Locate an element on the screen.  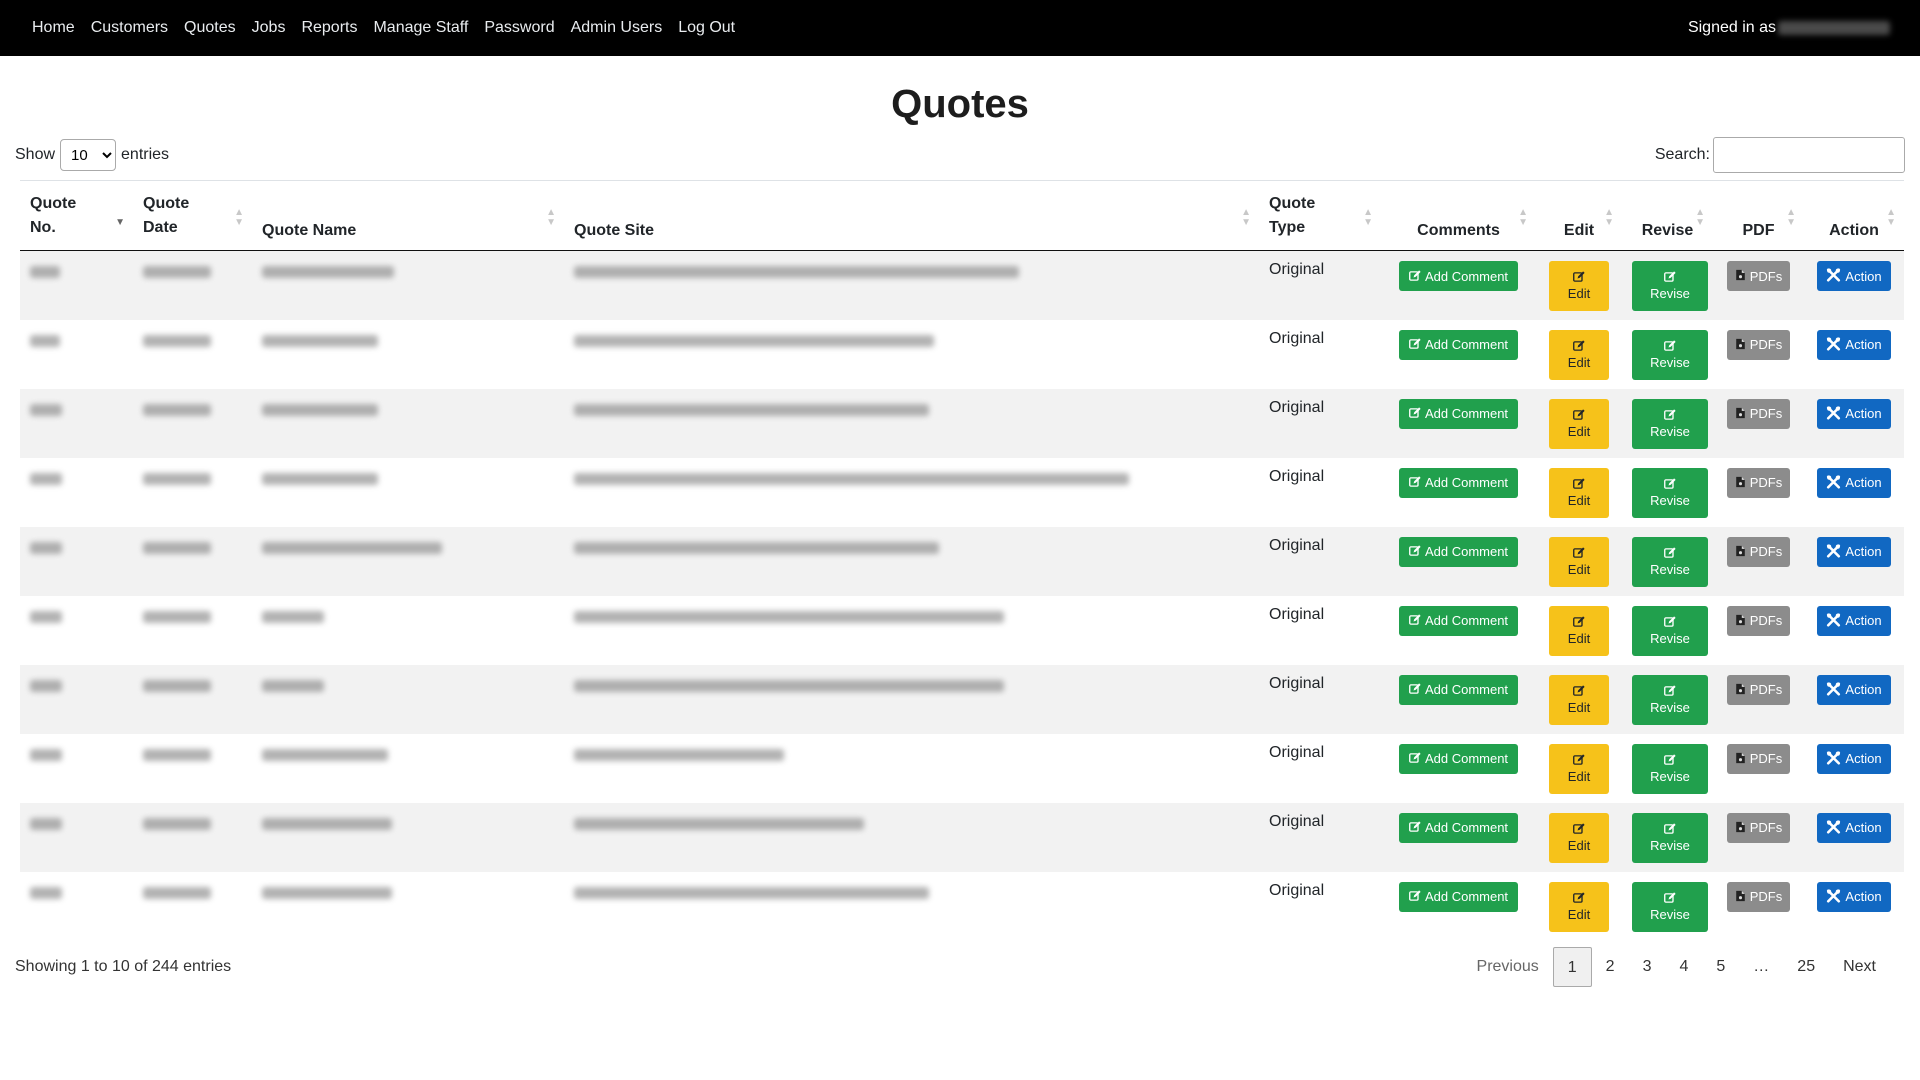
table-row: Original Add Comment Edit Revise PDFs Action is located at coordinates (962, 285).